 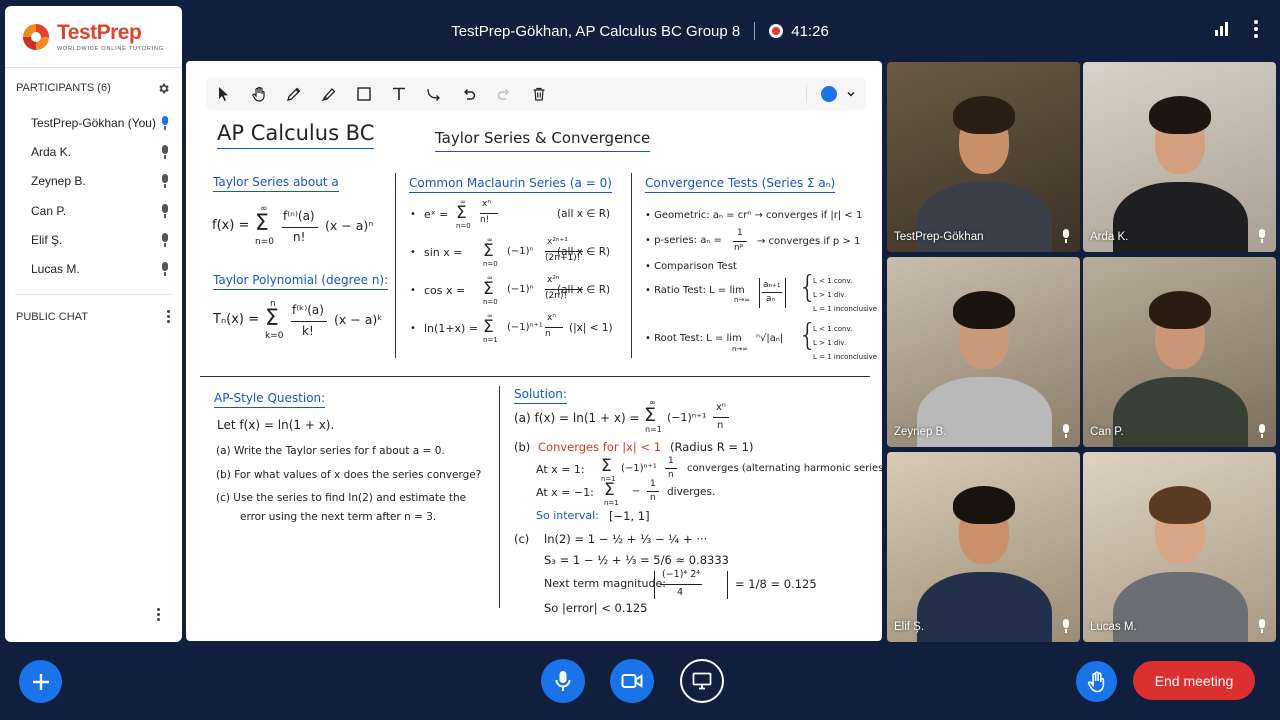 What do you see at coordinates (983, 157) in the screenshot?
I see `video-tile: TestPrep-Gökhan` at bounding box center [983, 157].